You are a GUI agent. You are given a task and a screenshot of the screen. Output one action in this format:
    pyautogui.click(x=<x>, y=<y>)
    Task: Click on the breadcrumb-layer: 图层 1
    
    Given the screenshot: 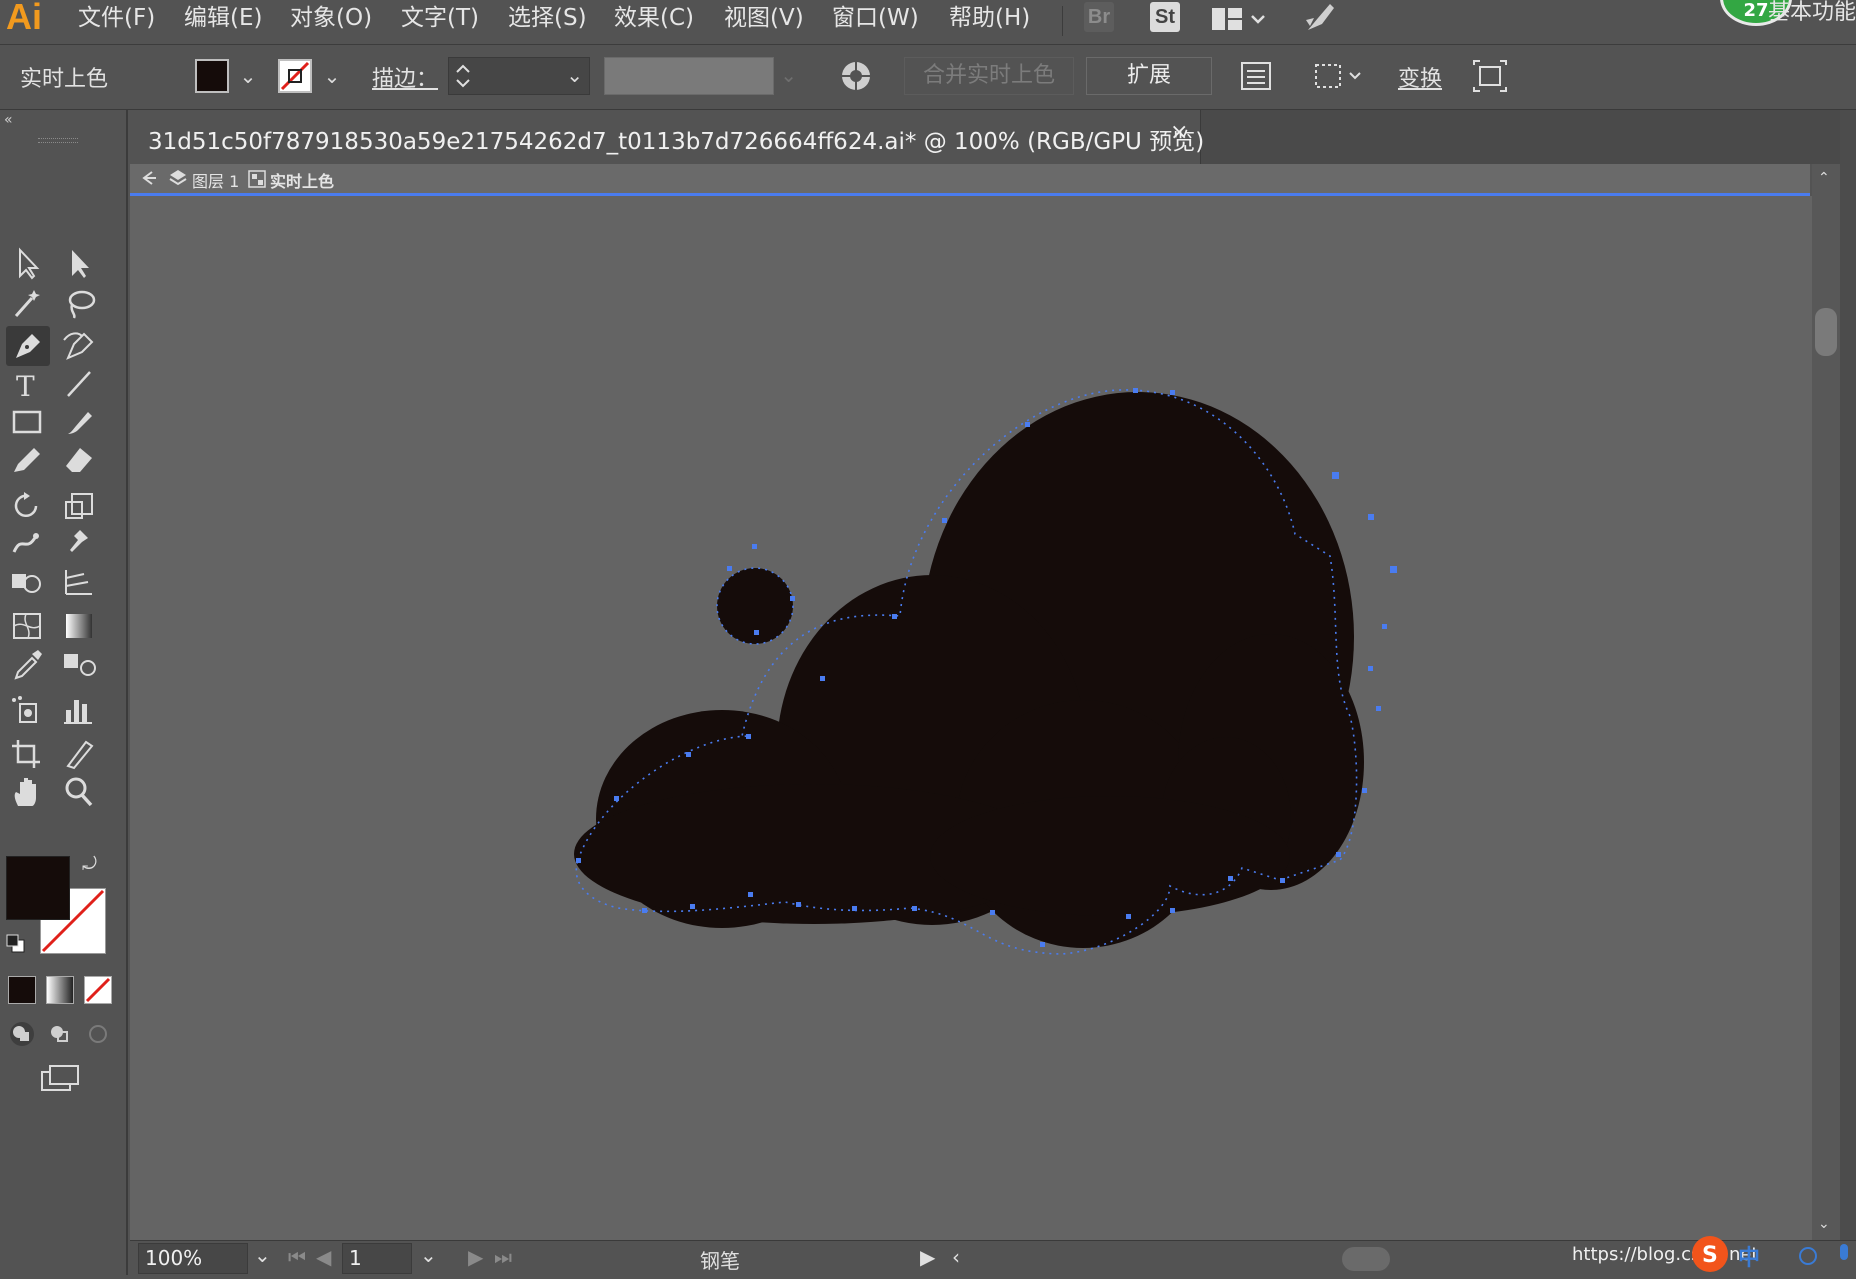 What is the action you would take?
    pyautogui.click(x=215, y=180)
    